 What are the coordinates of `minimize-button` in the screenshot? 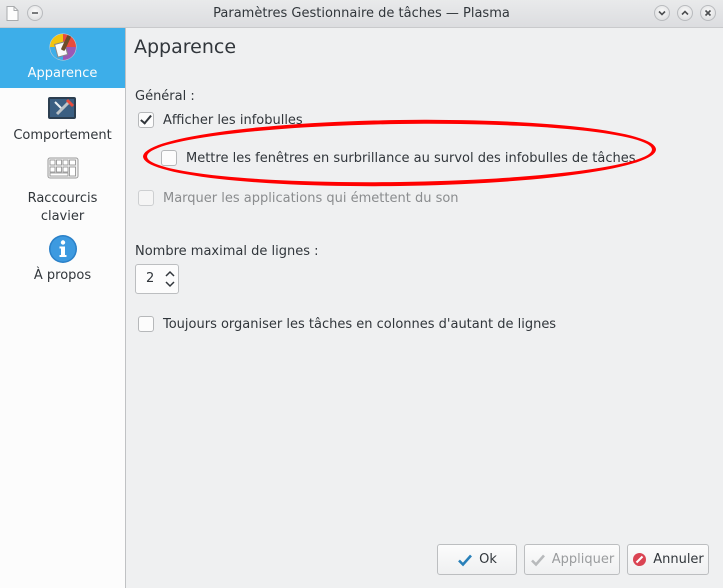 It's located at (662, 13).